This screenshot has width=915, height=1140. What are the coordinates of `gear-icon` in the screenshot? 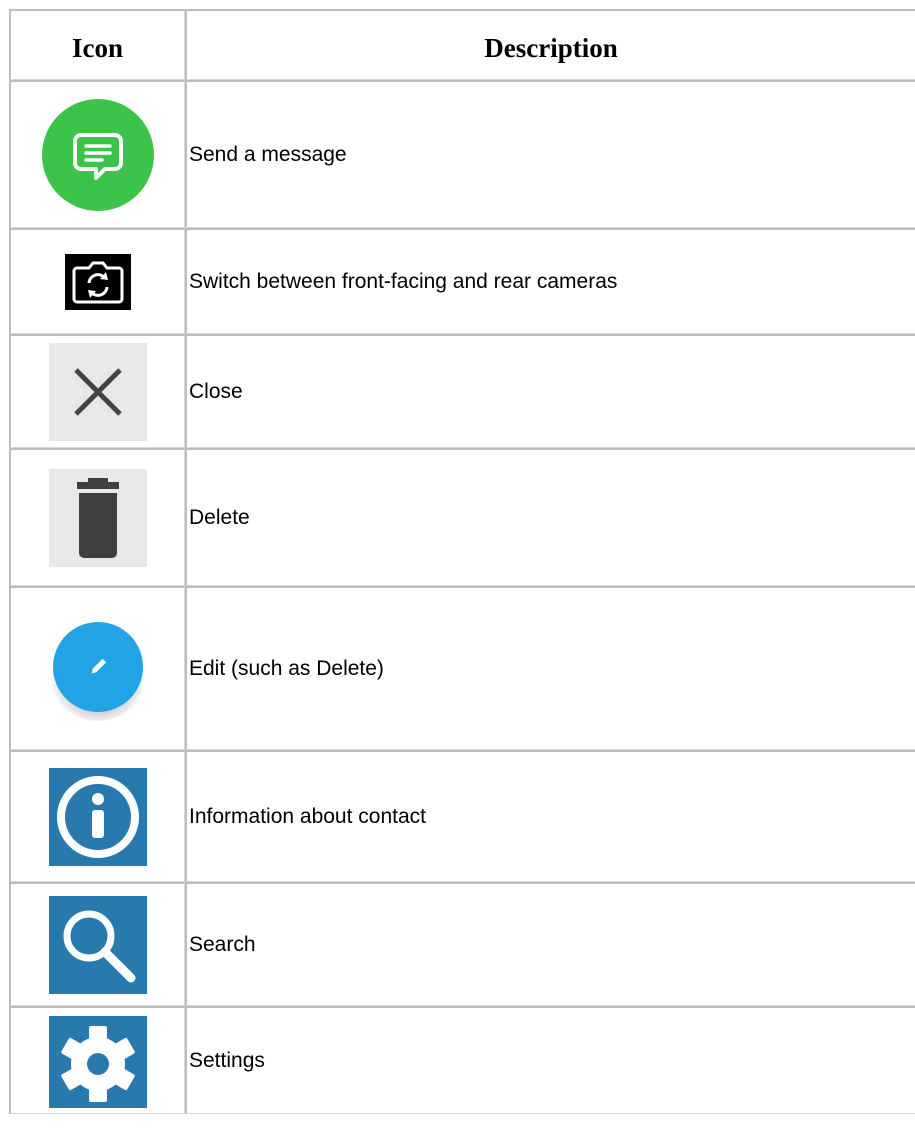 It's located at (97, 1062).